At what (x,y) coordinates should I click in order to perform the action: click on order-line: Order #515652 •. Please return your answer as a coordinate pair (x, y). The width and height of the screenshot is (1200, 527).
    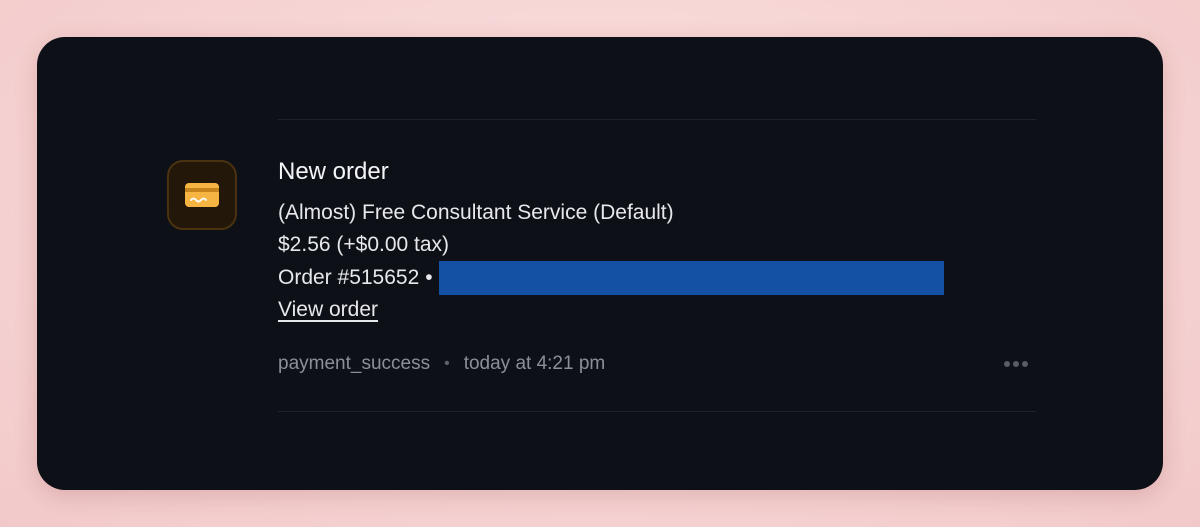
    Looking at the image, I should click on (658, 278).